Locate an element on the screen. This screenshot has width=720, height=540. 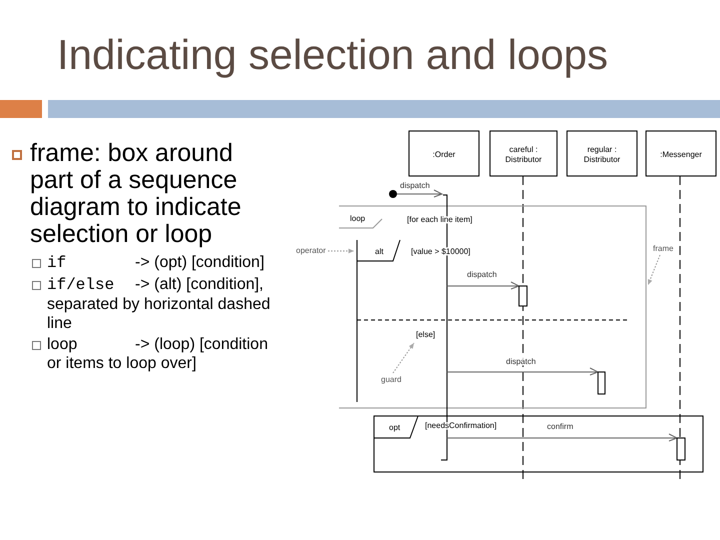
message-arrow is located at coordinates (420, 194).